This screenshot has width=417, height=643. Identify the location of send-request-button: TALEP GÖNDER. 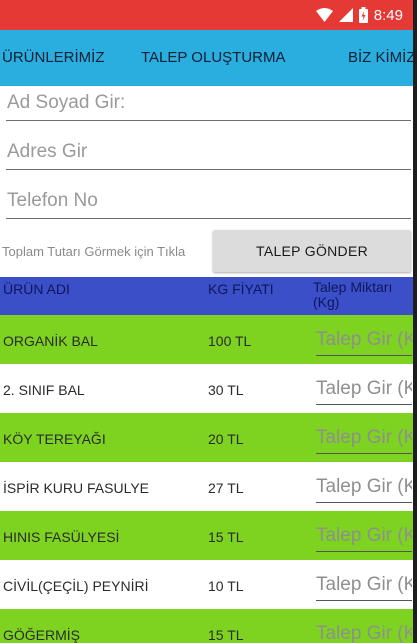
(312, 251).